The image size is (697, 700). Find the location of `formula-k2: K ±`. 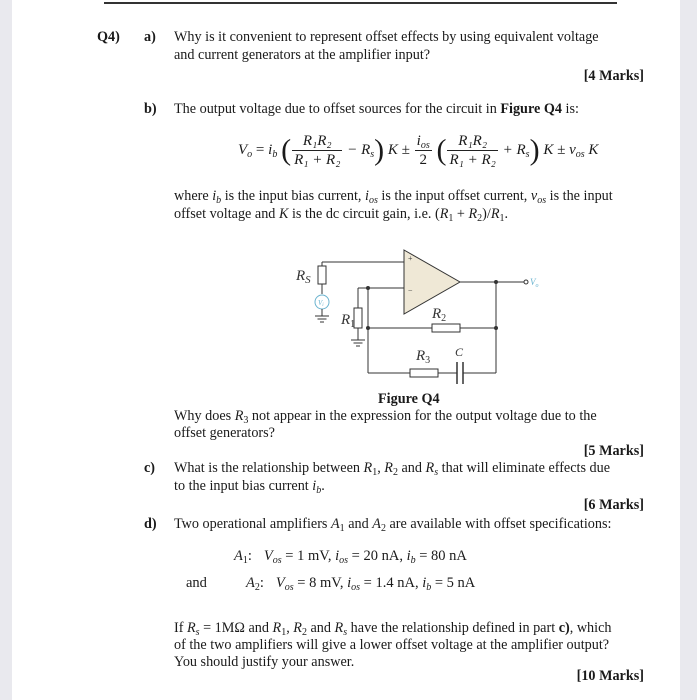

formula-k2: K ± is located at coordinates (554, 149).